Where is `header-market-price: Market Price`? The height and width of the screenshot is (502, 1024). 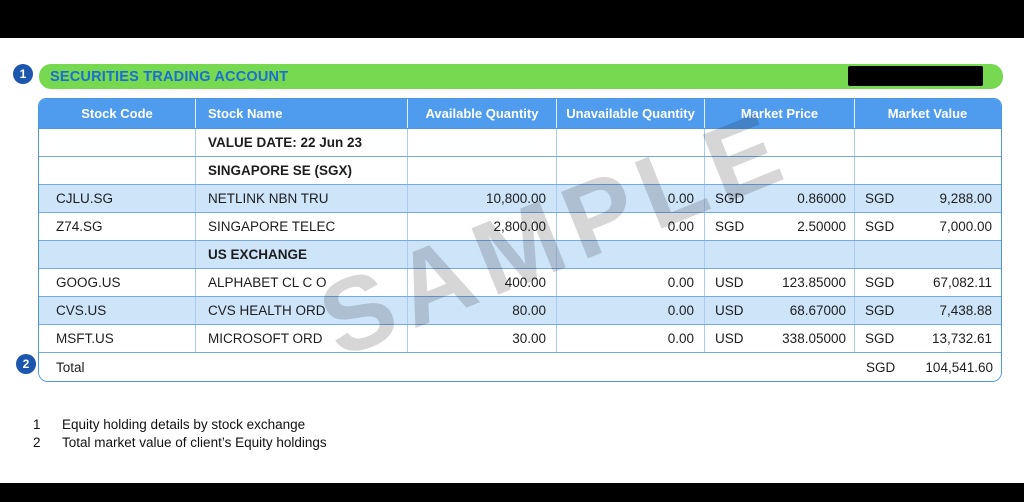
header-market-price: Market Price is located at coordinates (780, 113).